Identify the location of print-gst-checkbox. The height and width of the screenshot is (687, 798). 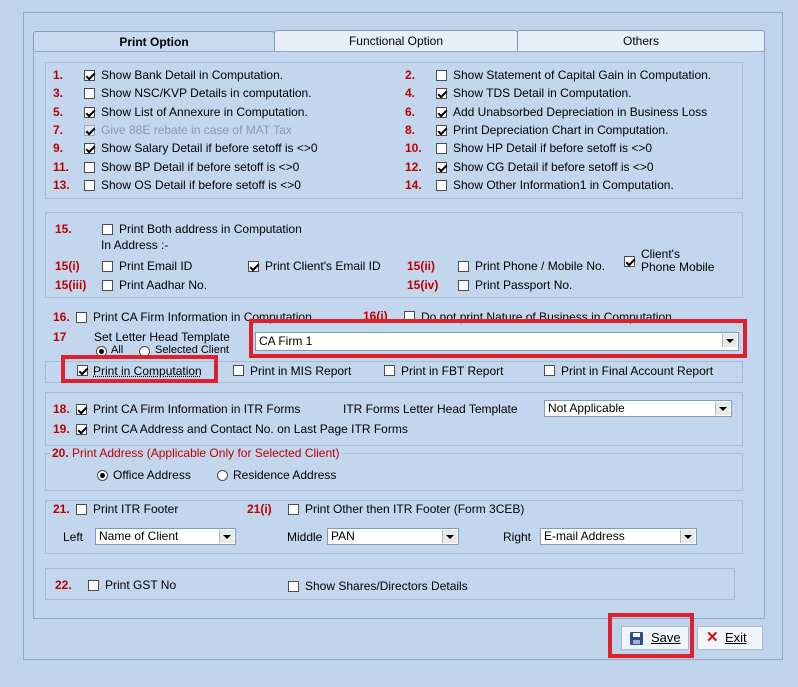
(93, 585).